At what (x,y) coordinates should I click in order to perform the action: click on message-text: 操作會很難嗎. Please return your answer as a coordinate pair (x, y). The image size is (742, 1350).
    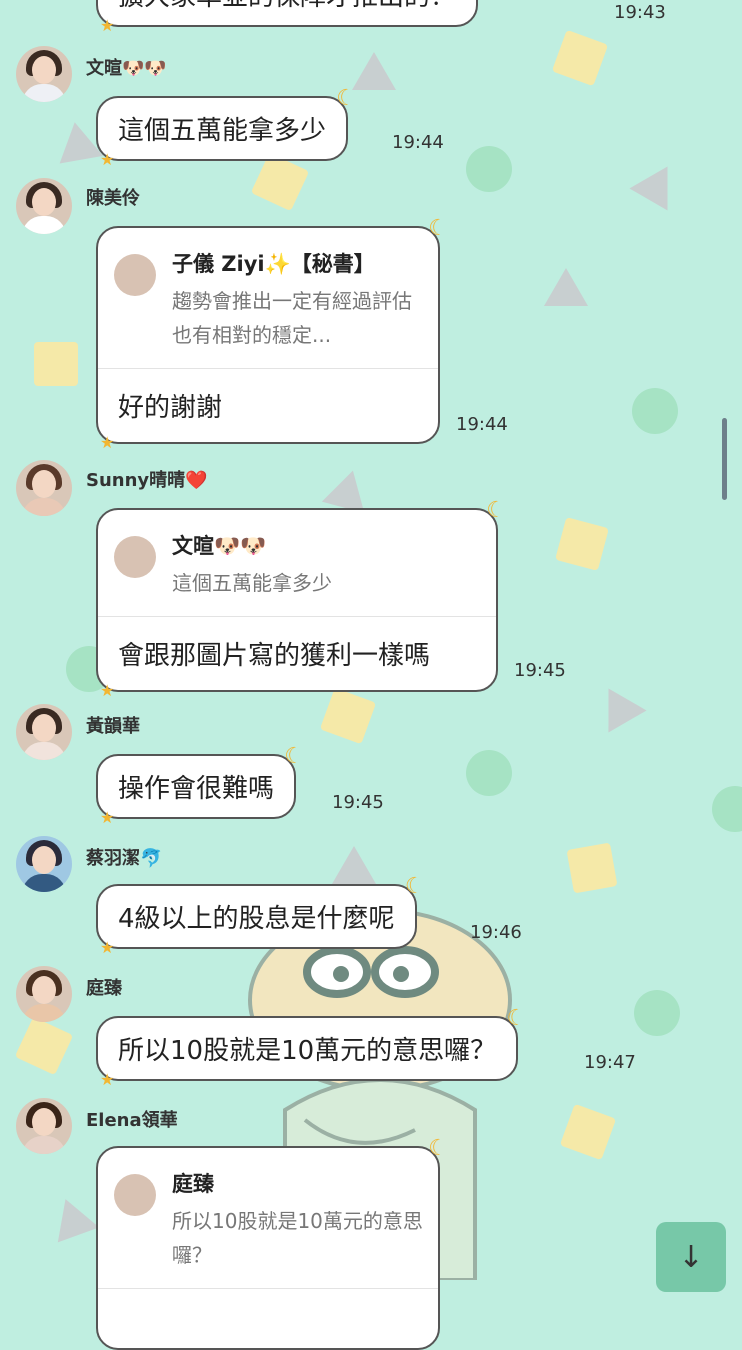
    Looking at the image, I should click on (196, 789).